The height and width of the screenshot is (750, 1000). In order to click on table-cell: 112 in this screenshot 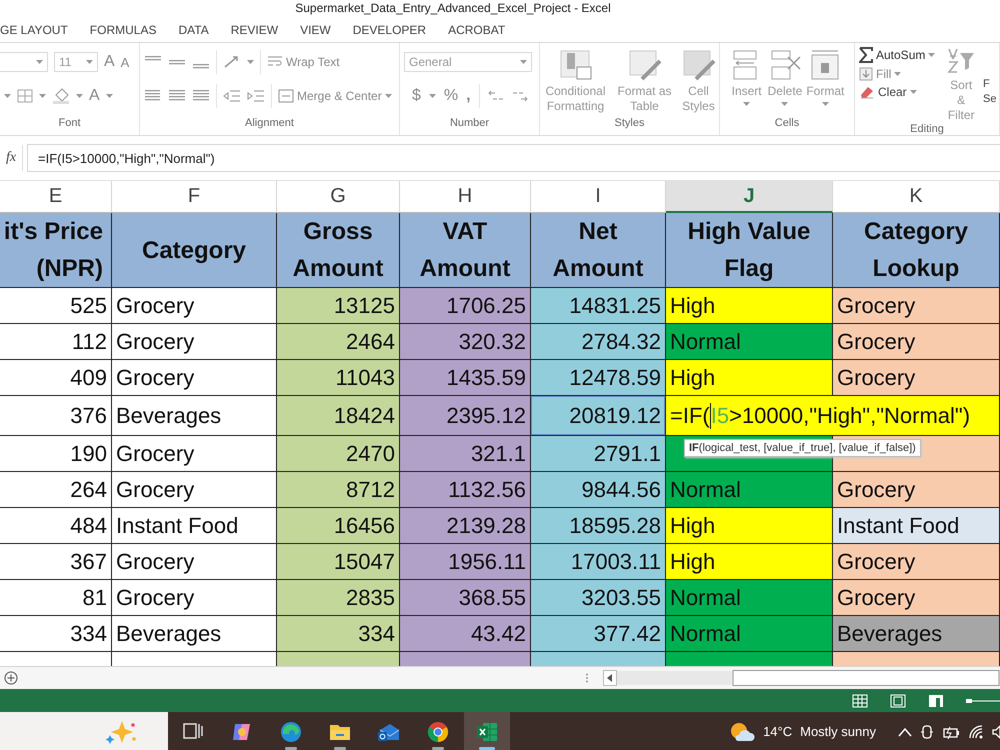, I will do `click(56, 342)`.